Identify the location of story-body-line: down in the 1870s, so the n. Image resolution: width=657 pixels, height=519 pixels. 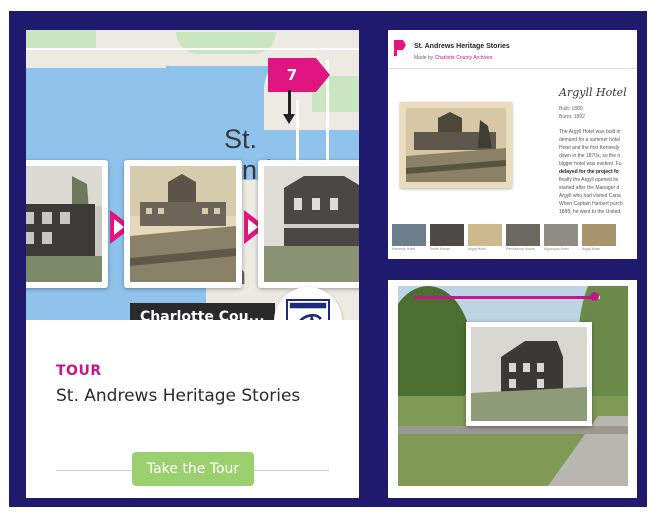
(590, 156).